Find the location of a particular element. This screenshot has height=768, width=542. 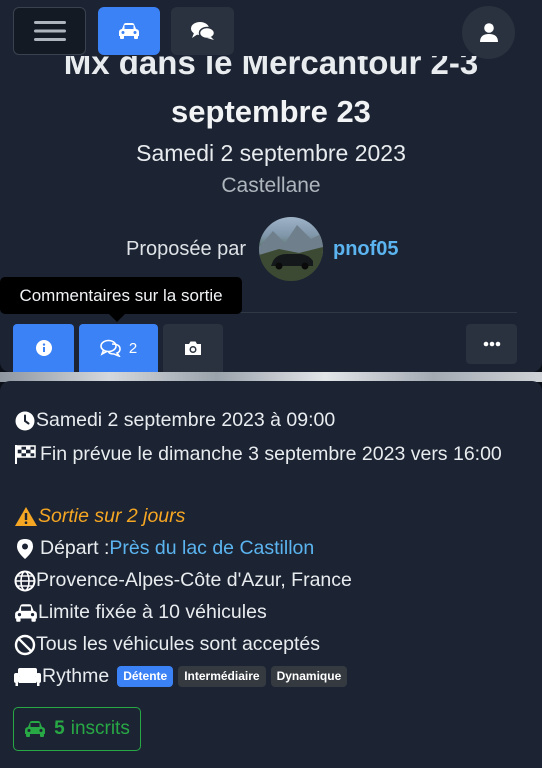

messages-button is located at coordinates (202, 31).